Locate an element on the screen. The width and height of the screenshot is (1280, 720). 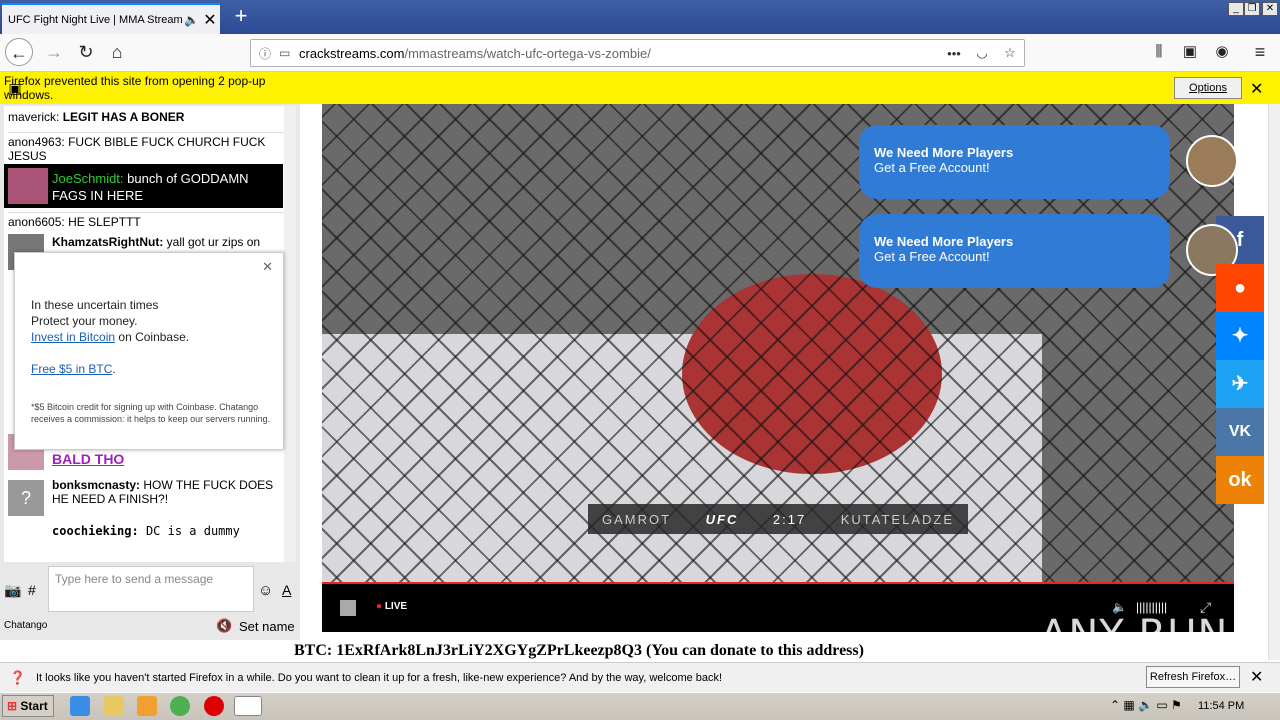
speaker-icon: 🔈 is located at coordinates (192, 20).